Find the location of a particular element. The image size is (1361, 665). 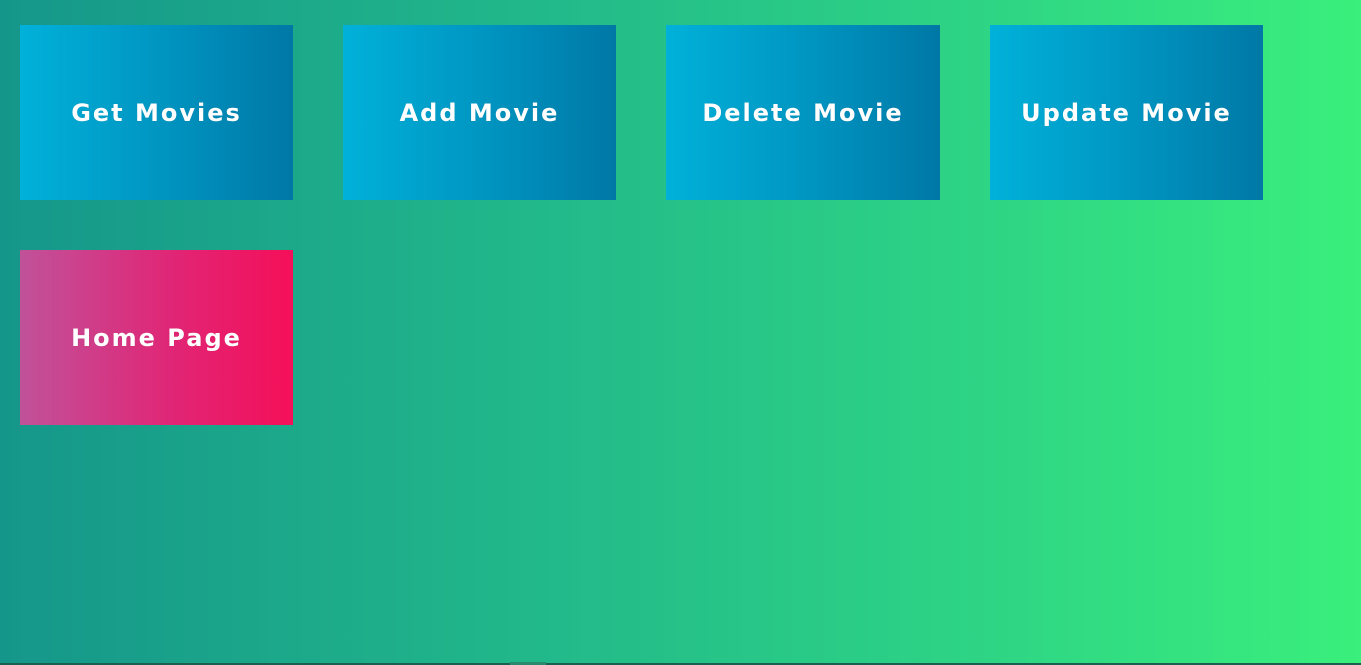

update-movie-button: Update Movie is located at coordinates (1126, 112).